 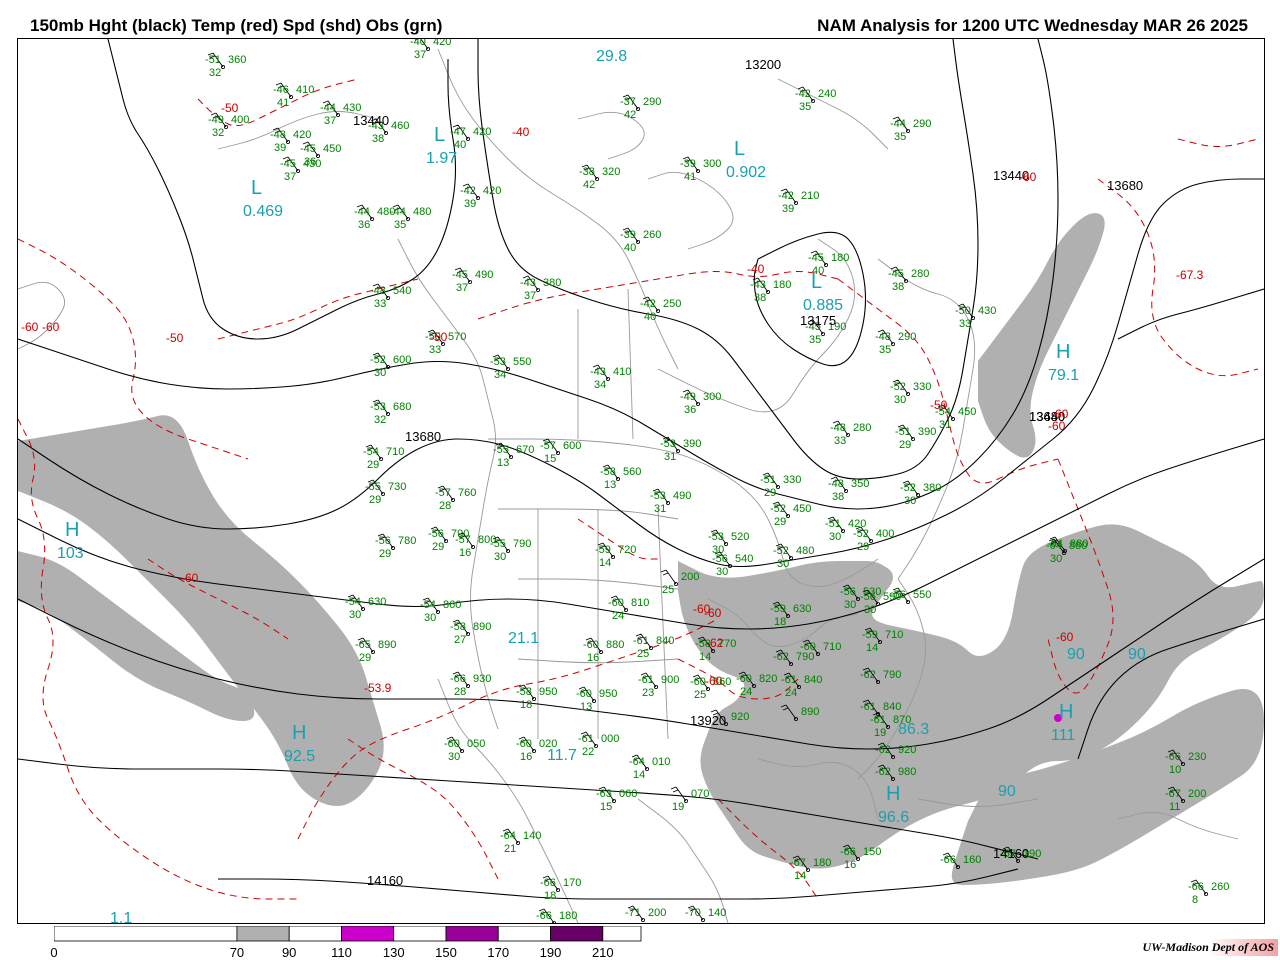 What do you see at coordinates (375, 650) in the screenshot?
I see `station-ob: -6529 890` at bounding box center [375, 650].